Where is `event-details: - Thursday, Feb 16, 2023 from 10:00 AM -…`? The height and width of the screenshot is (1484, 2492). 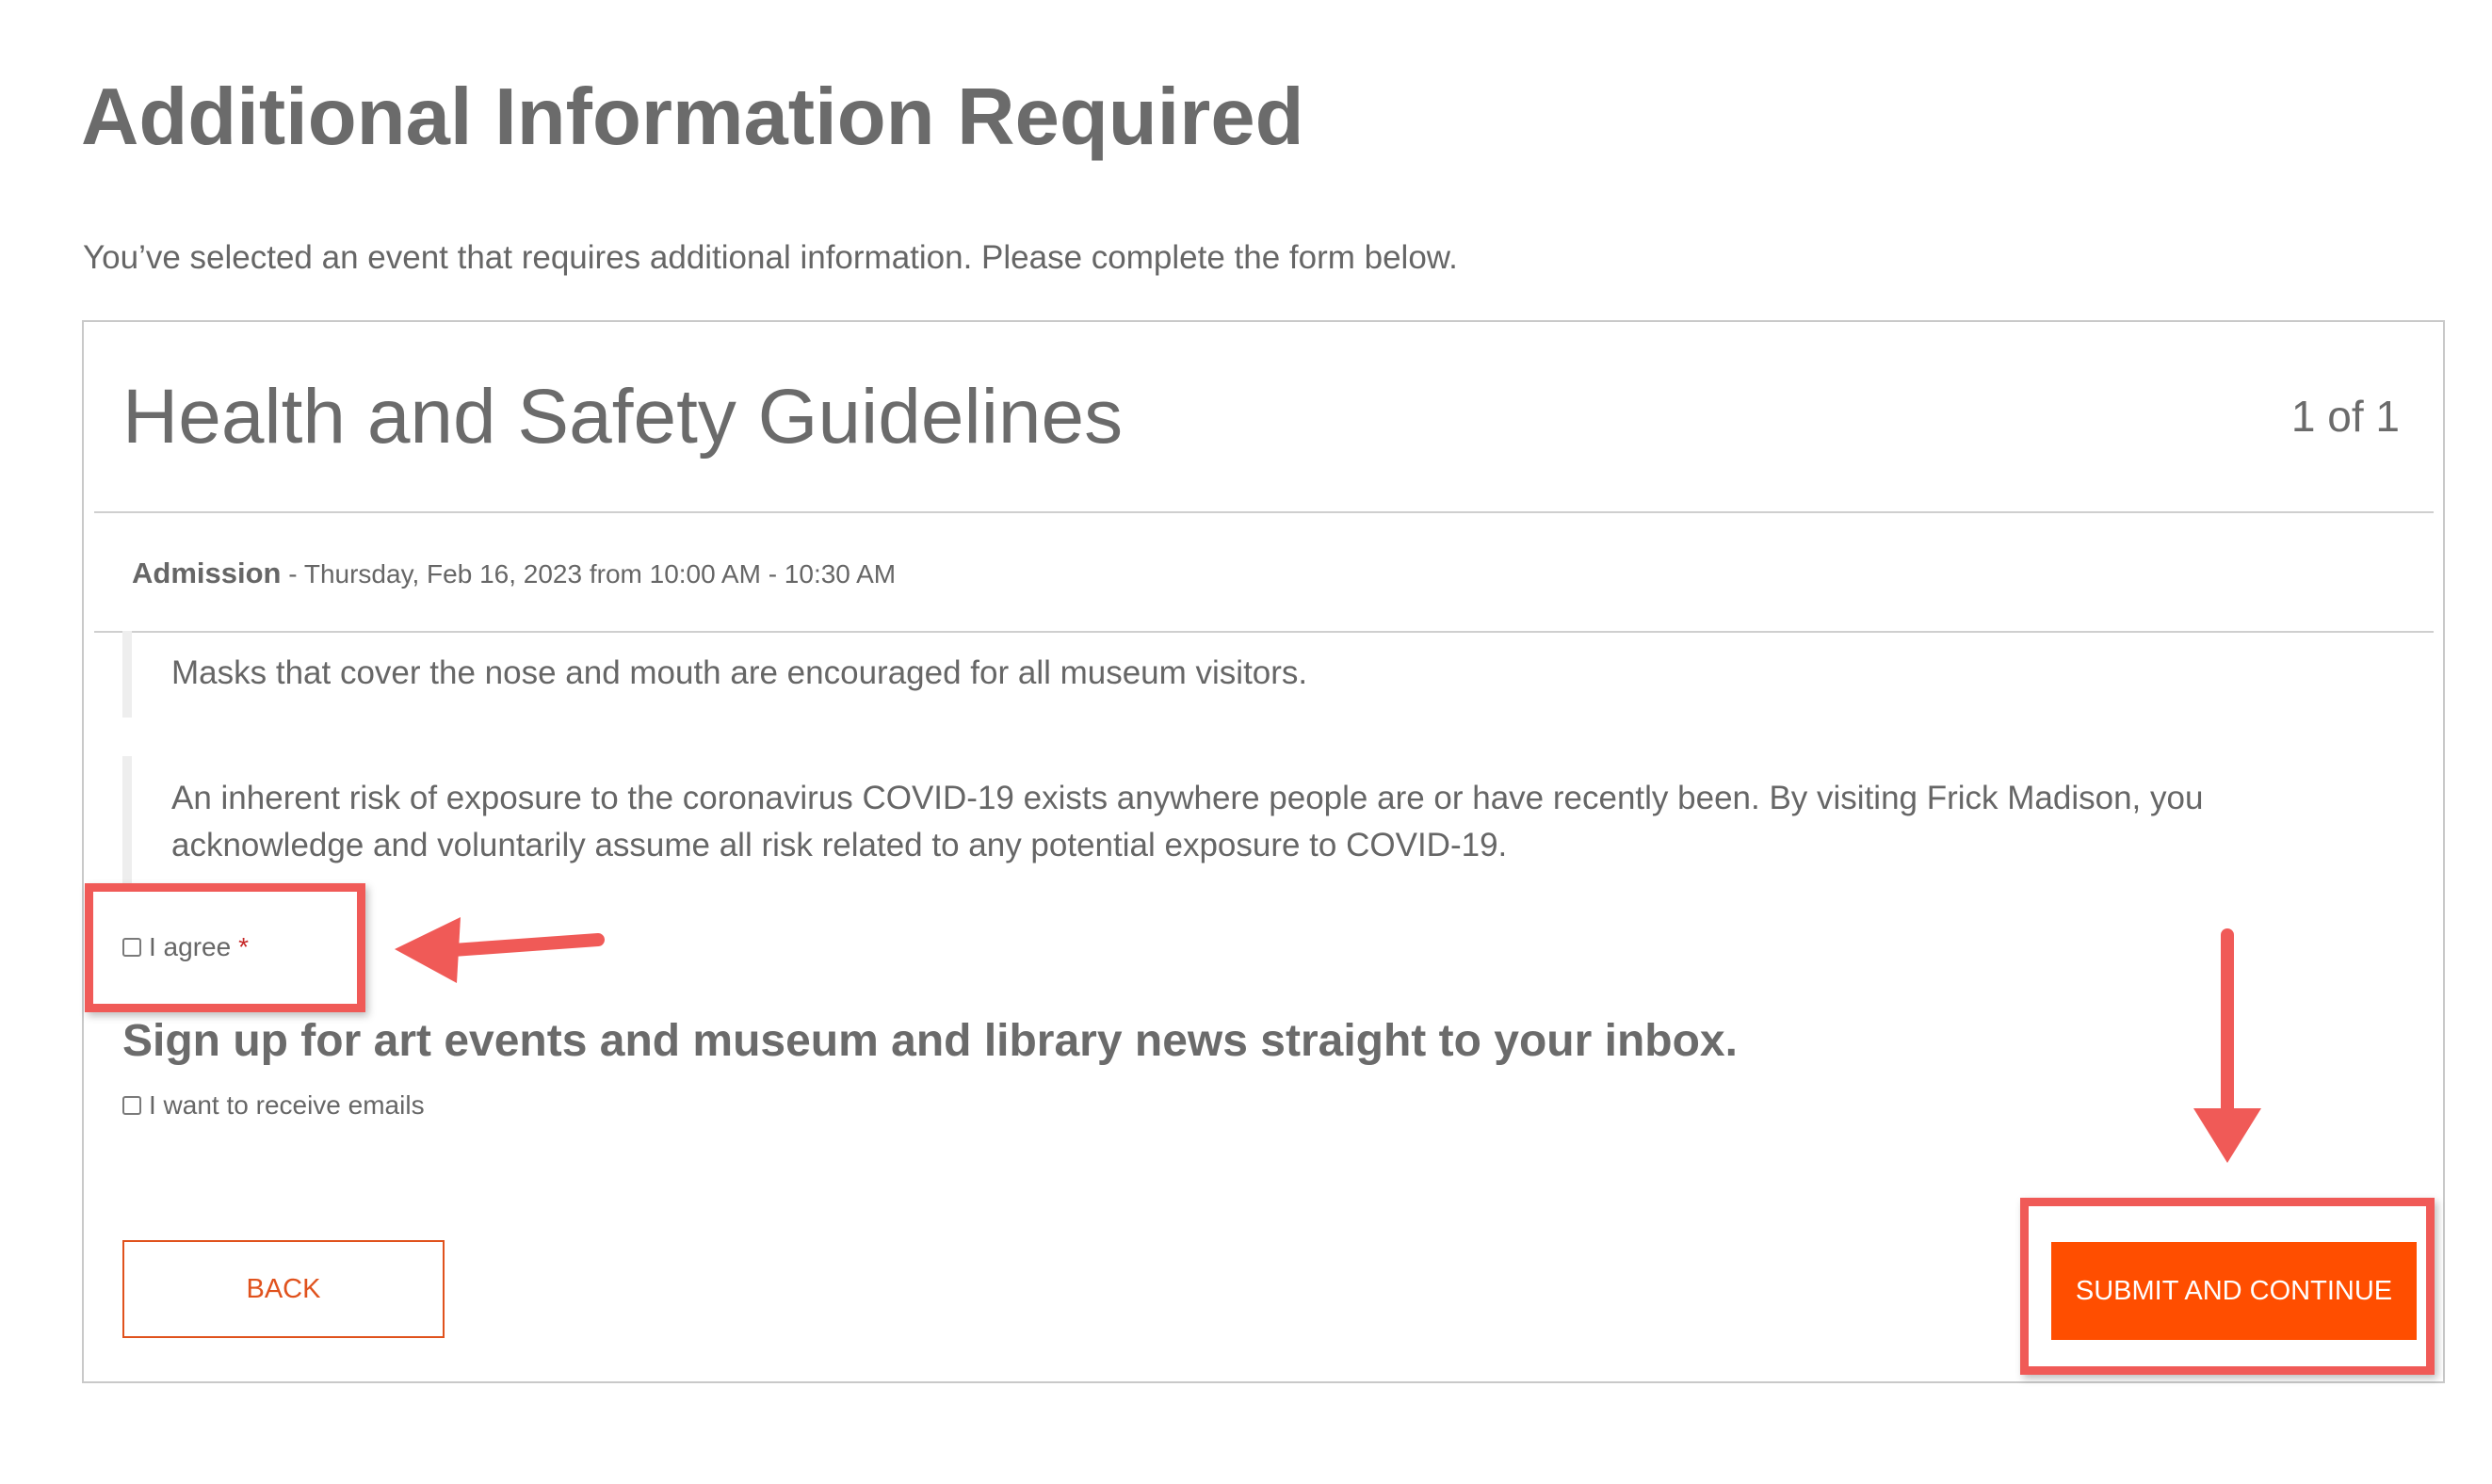 event-details: - Thursday, Feb 16, 2023 from 10:00 AM -… is located at coordinates (592, 574).